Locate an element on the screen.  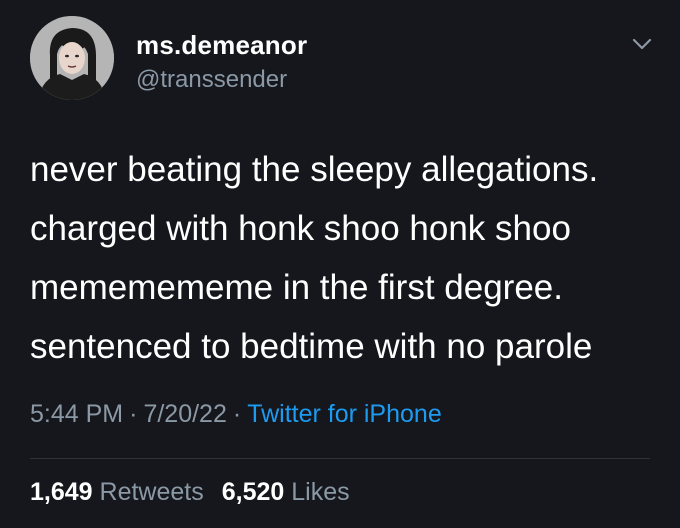
retweets-count: 1,649 is located at coordinates (61, 492).